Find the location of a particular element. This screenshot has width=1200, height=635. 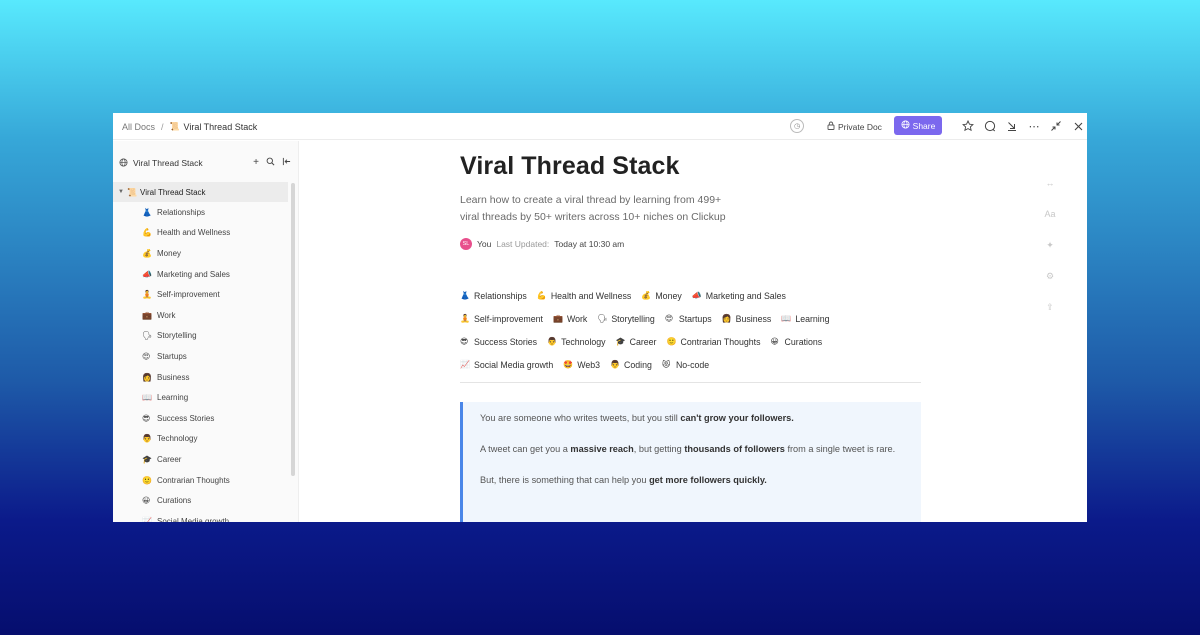

tag-label: Web3 is located at coordinates (589, 364).